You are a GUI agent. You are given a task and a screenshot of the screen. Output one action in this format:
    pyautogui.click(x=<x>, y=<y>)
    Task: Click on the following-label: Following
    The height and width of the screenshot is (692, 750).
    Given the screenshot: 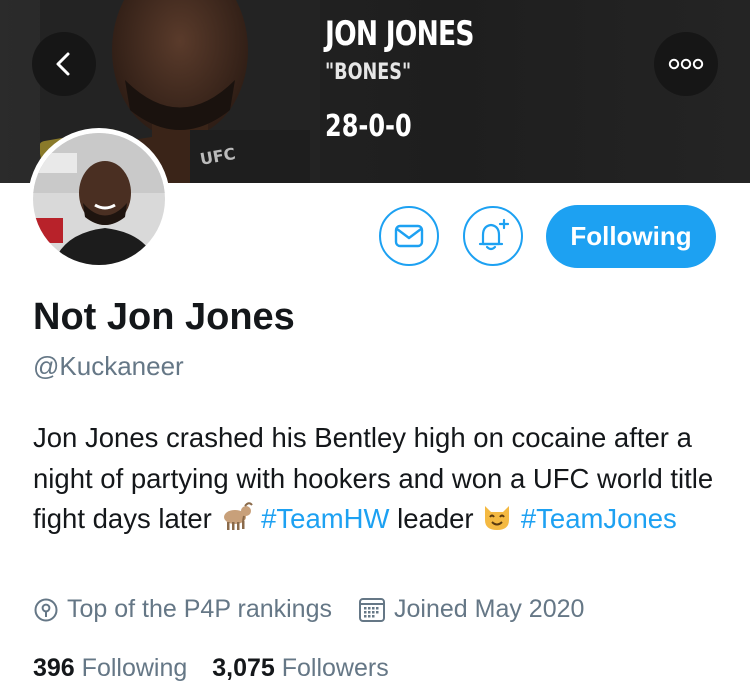 What is the action you would take?
    pyautogui.click(x=134, y=668)
    